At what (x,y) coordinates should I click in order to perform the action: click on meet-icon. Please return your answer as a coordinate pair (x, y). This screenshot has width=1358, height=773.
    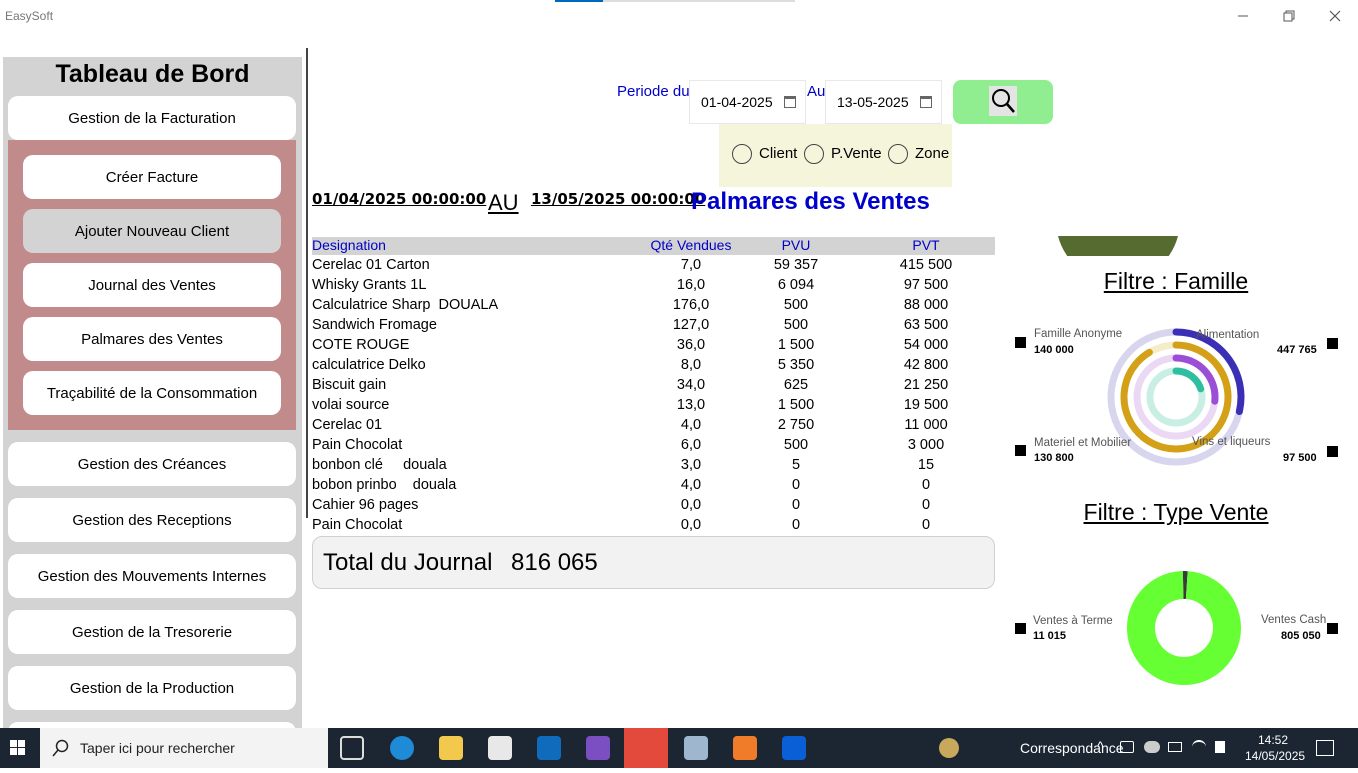
    Looking at the image, I should click on (1127, 747).